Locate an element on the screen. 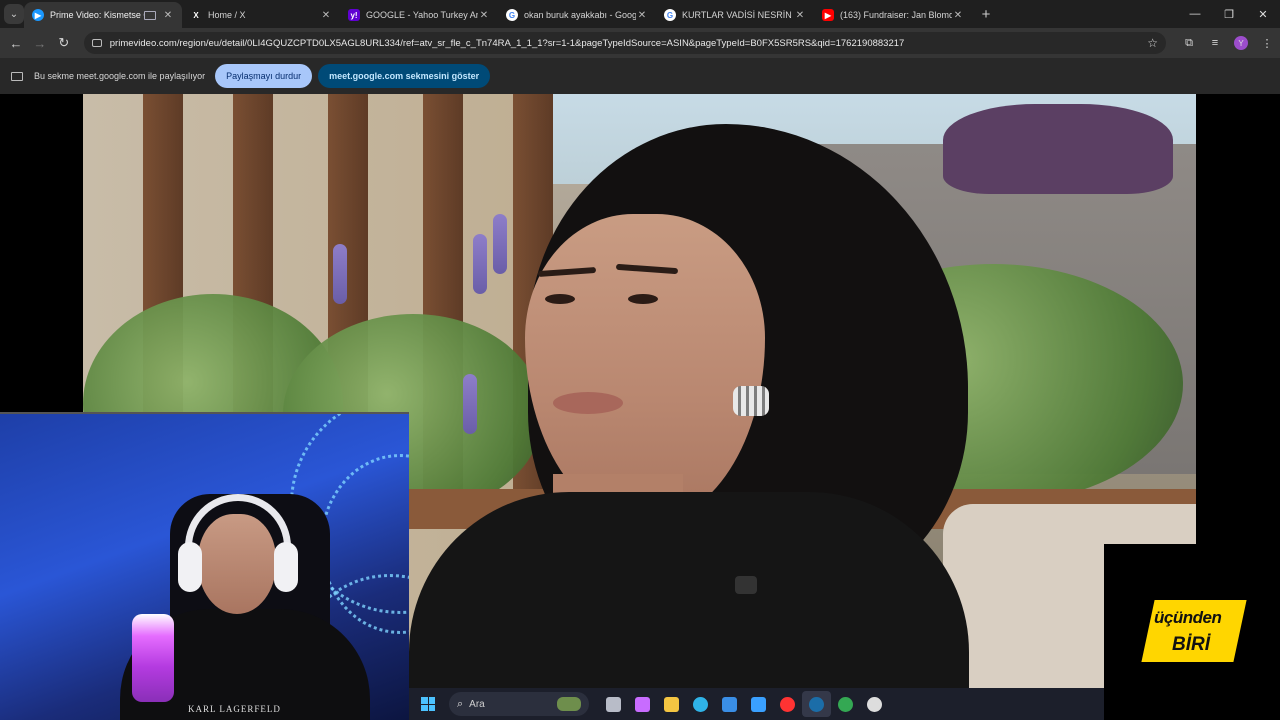  rgb-lamp is located at coordinates (153, 658).